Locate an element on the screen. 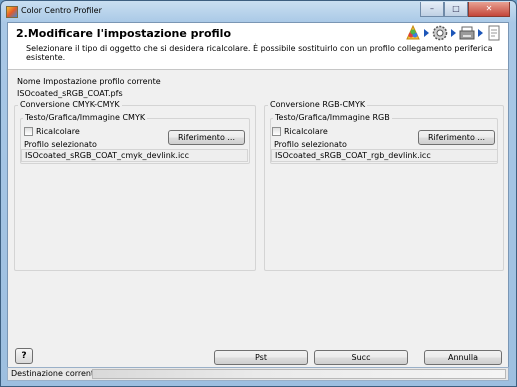  caption-buttons: – □ ✕ is located at coordinates (465, 9).